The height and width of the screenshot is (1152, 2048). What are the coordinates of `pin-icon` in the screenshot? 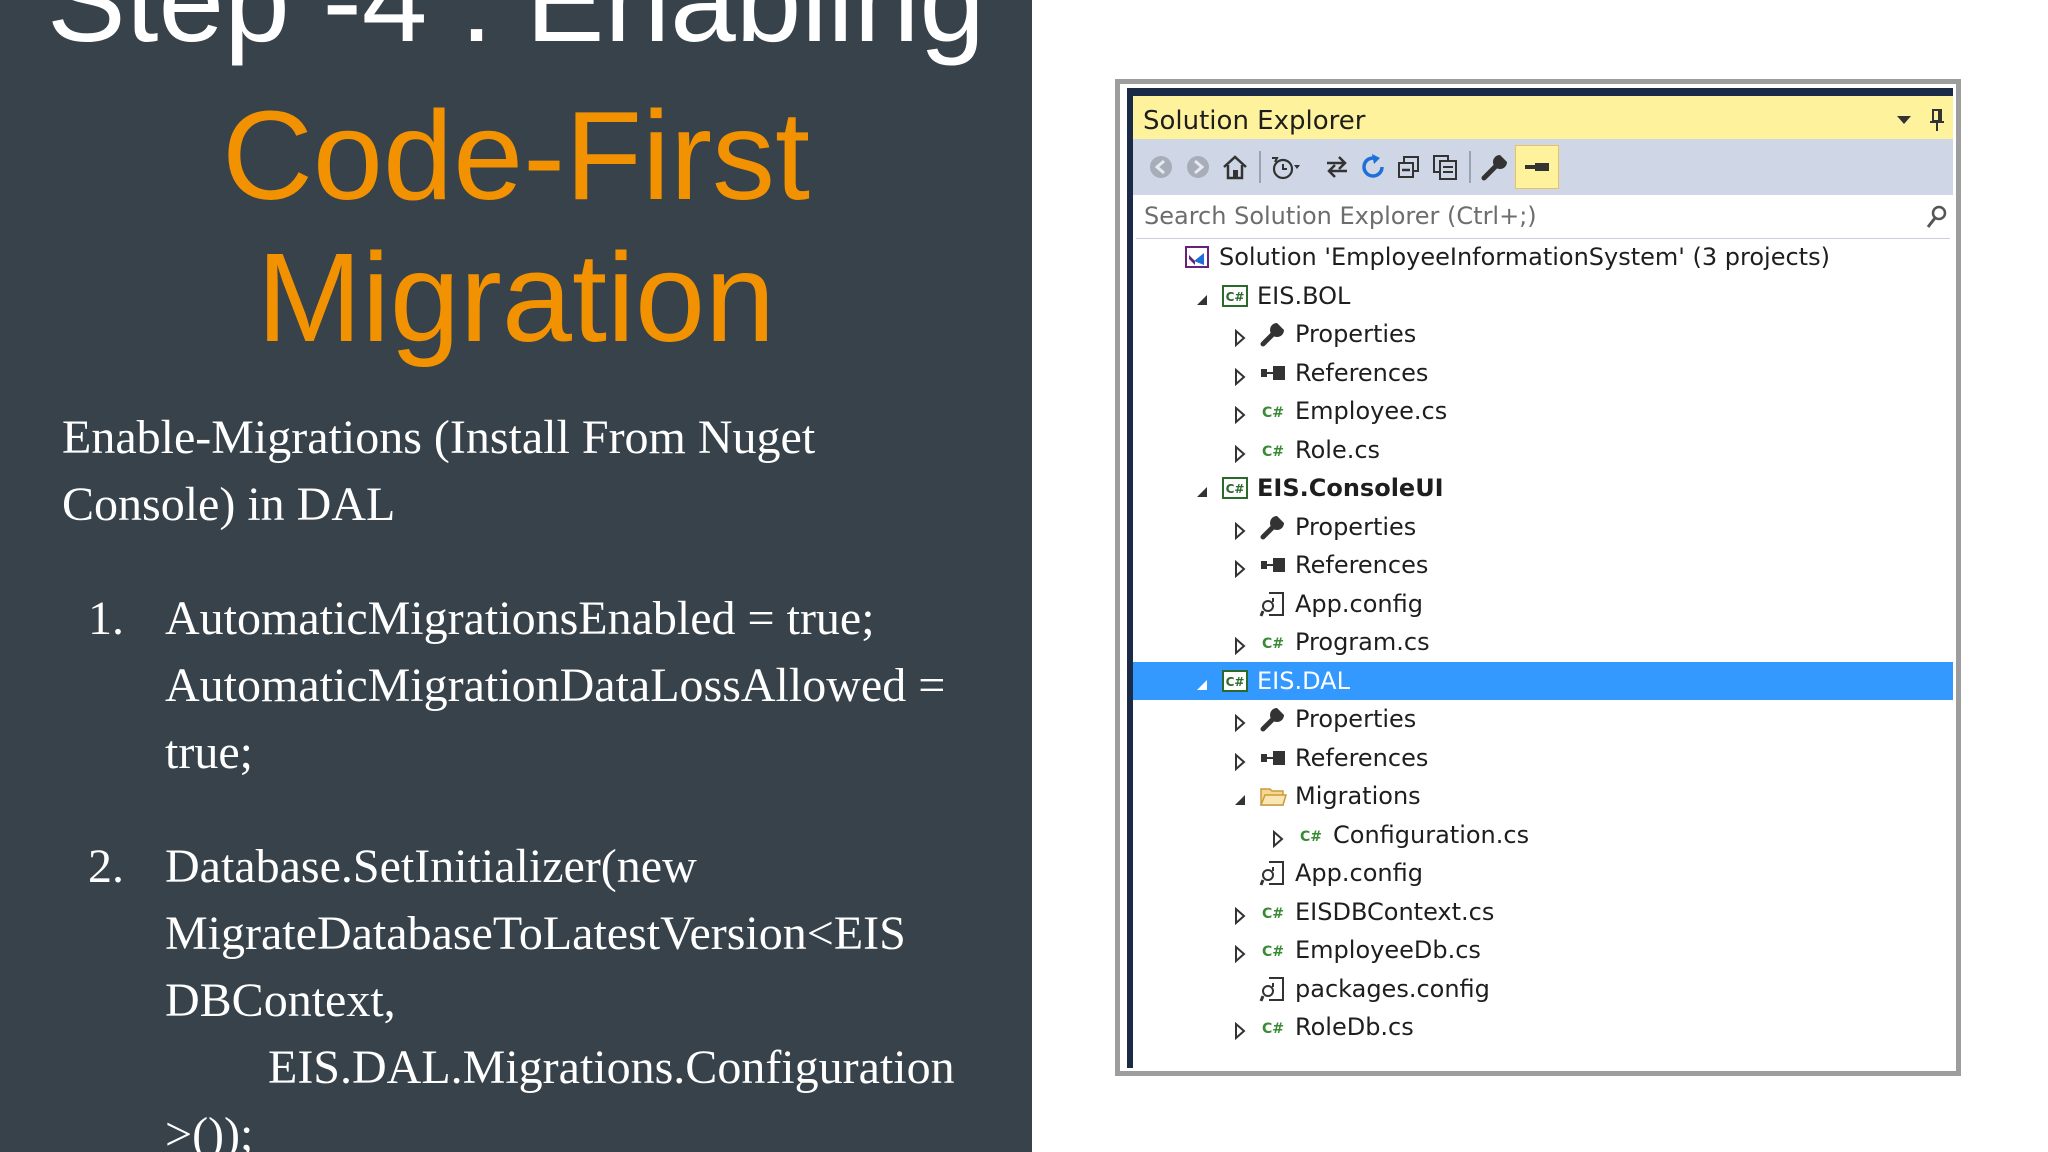 It's located at (1937, 120).